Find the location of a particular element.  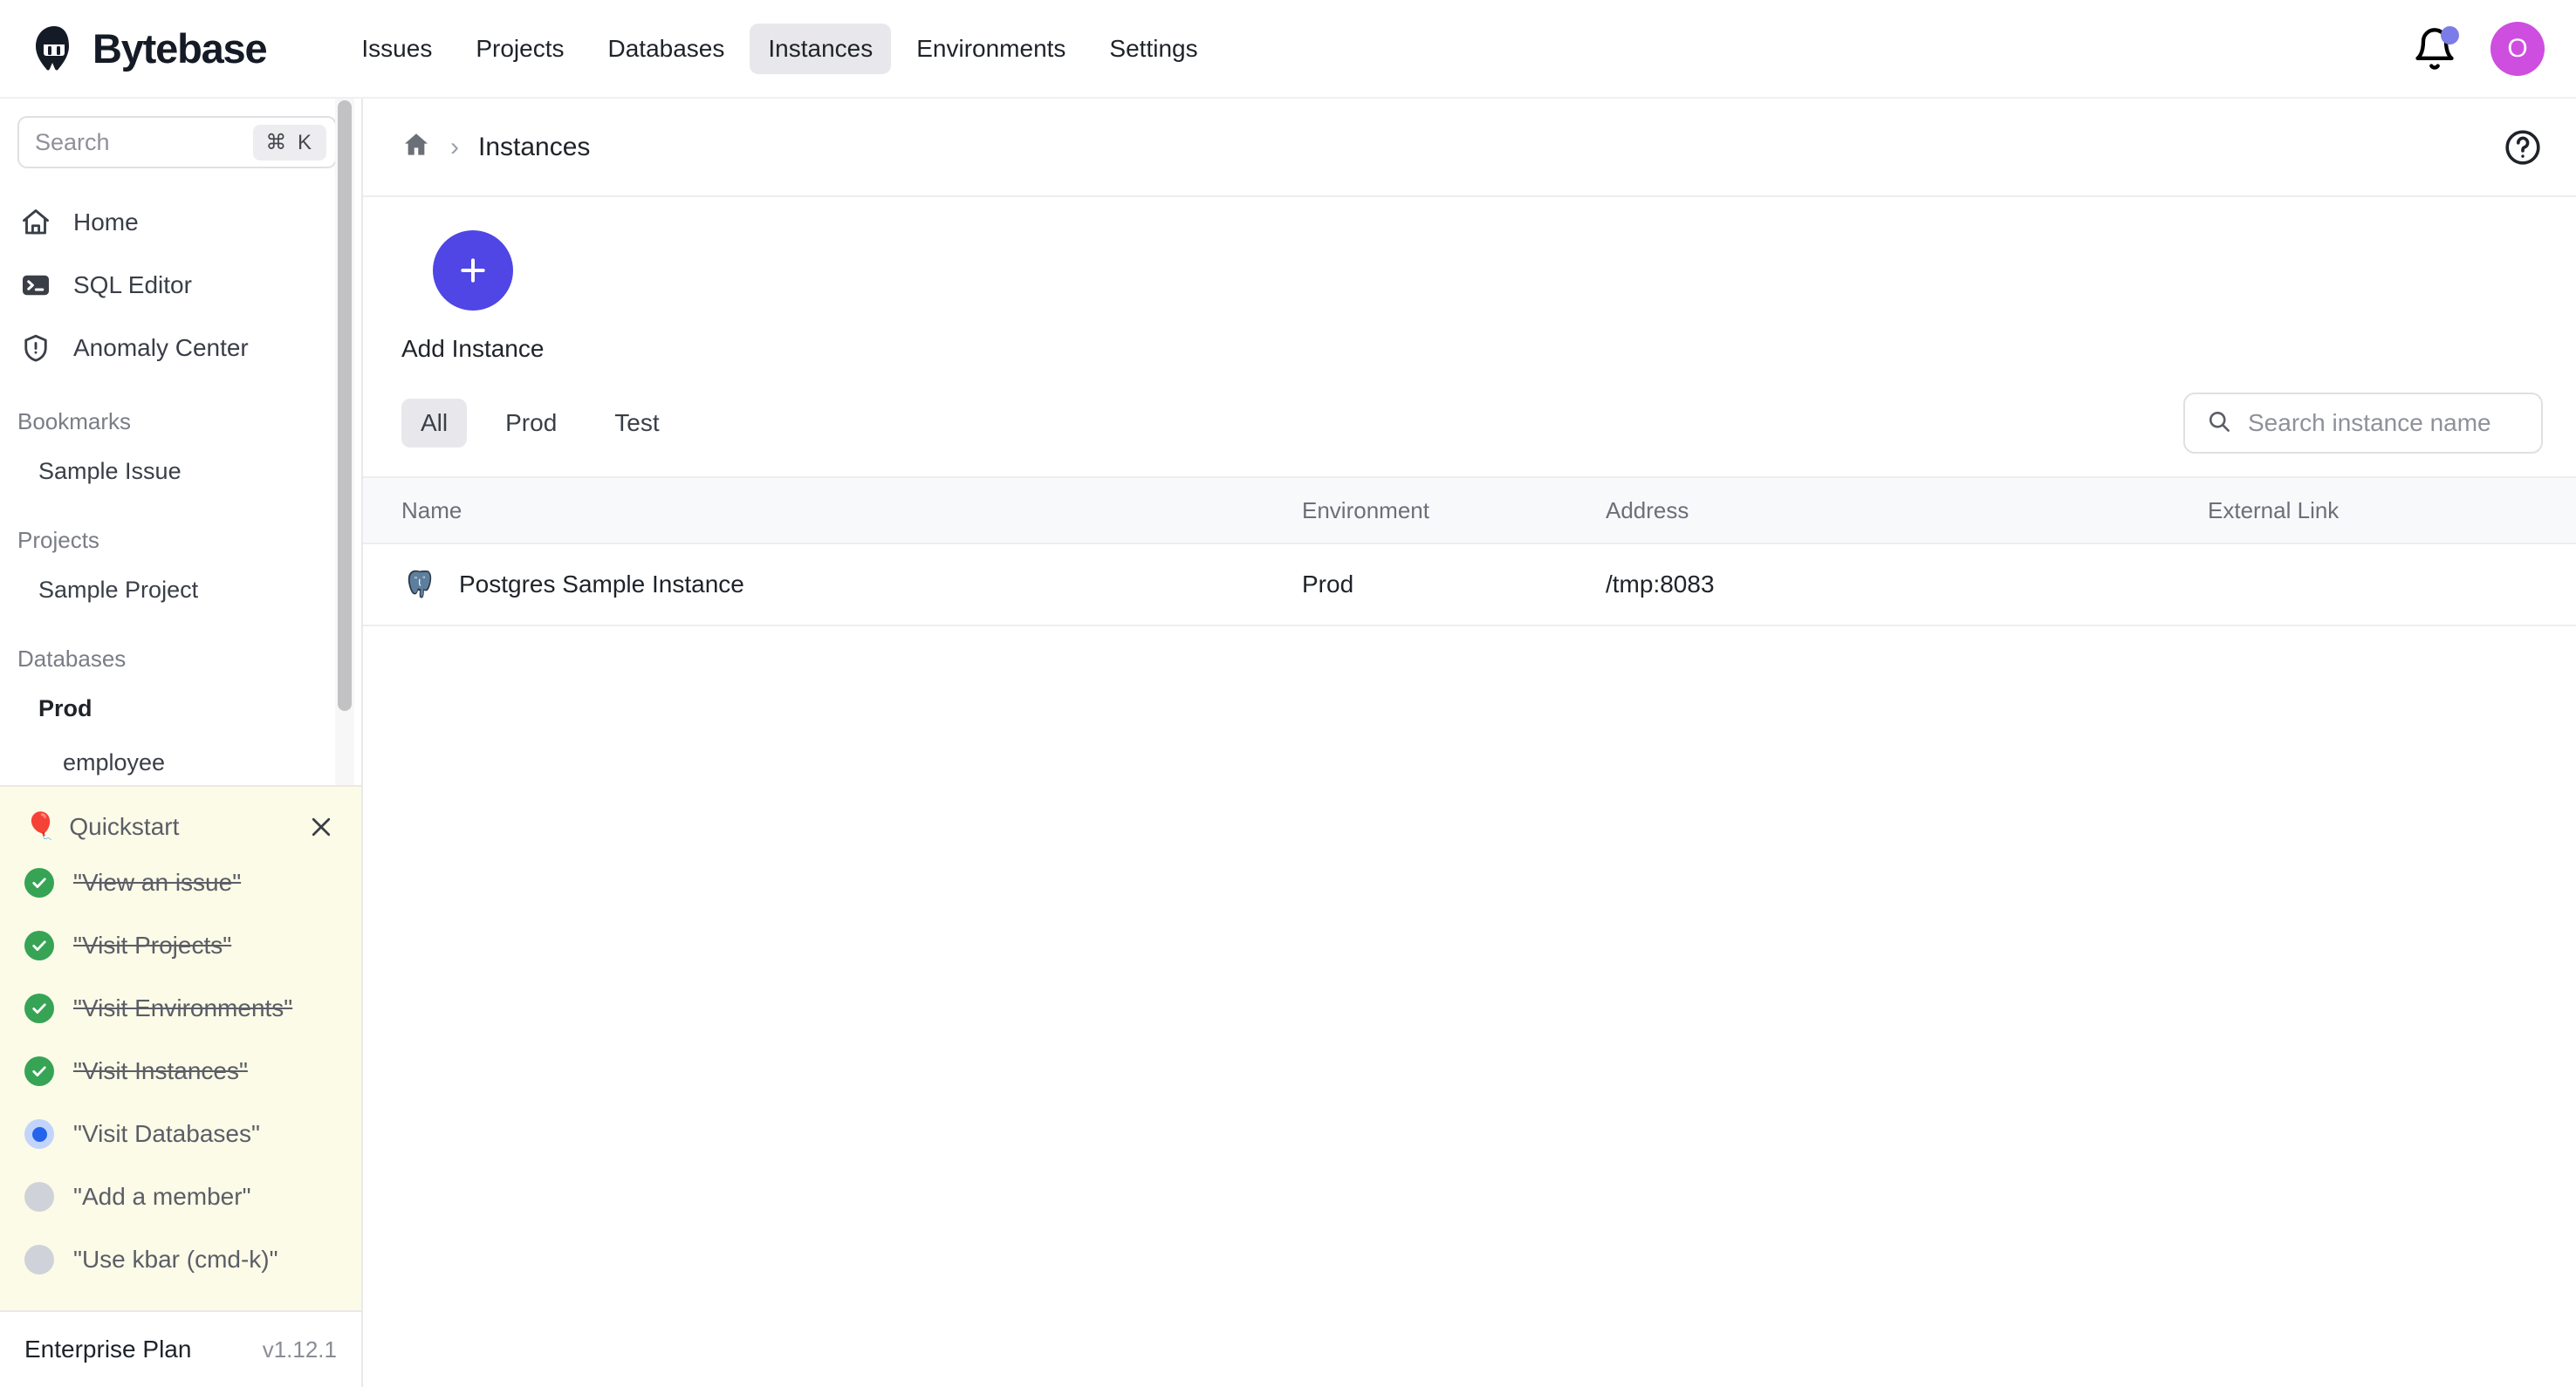

nav-item-issues: Issues is located at coordinates (396, 49).